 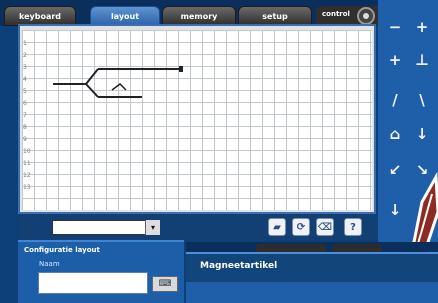 I want to click on buffer-stop-icon: ⊥, so click(x=422, y=60).